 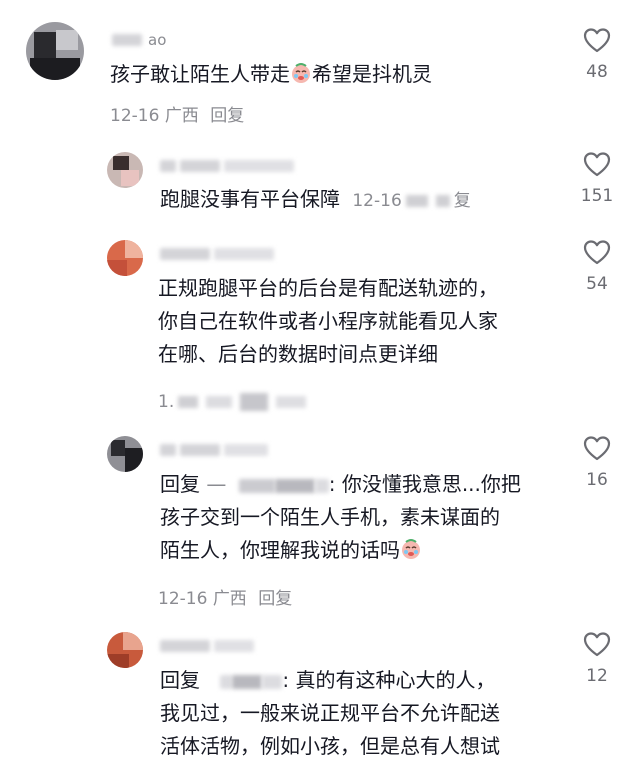 What do you see at coordinates (372, 74) in the screenshot?
I see `comment-line: 希望是抖机灵` at bounding box center [372, 74].